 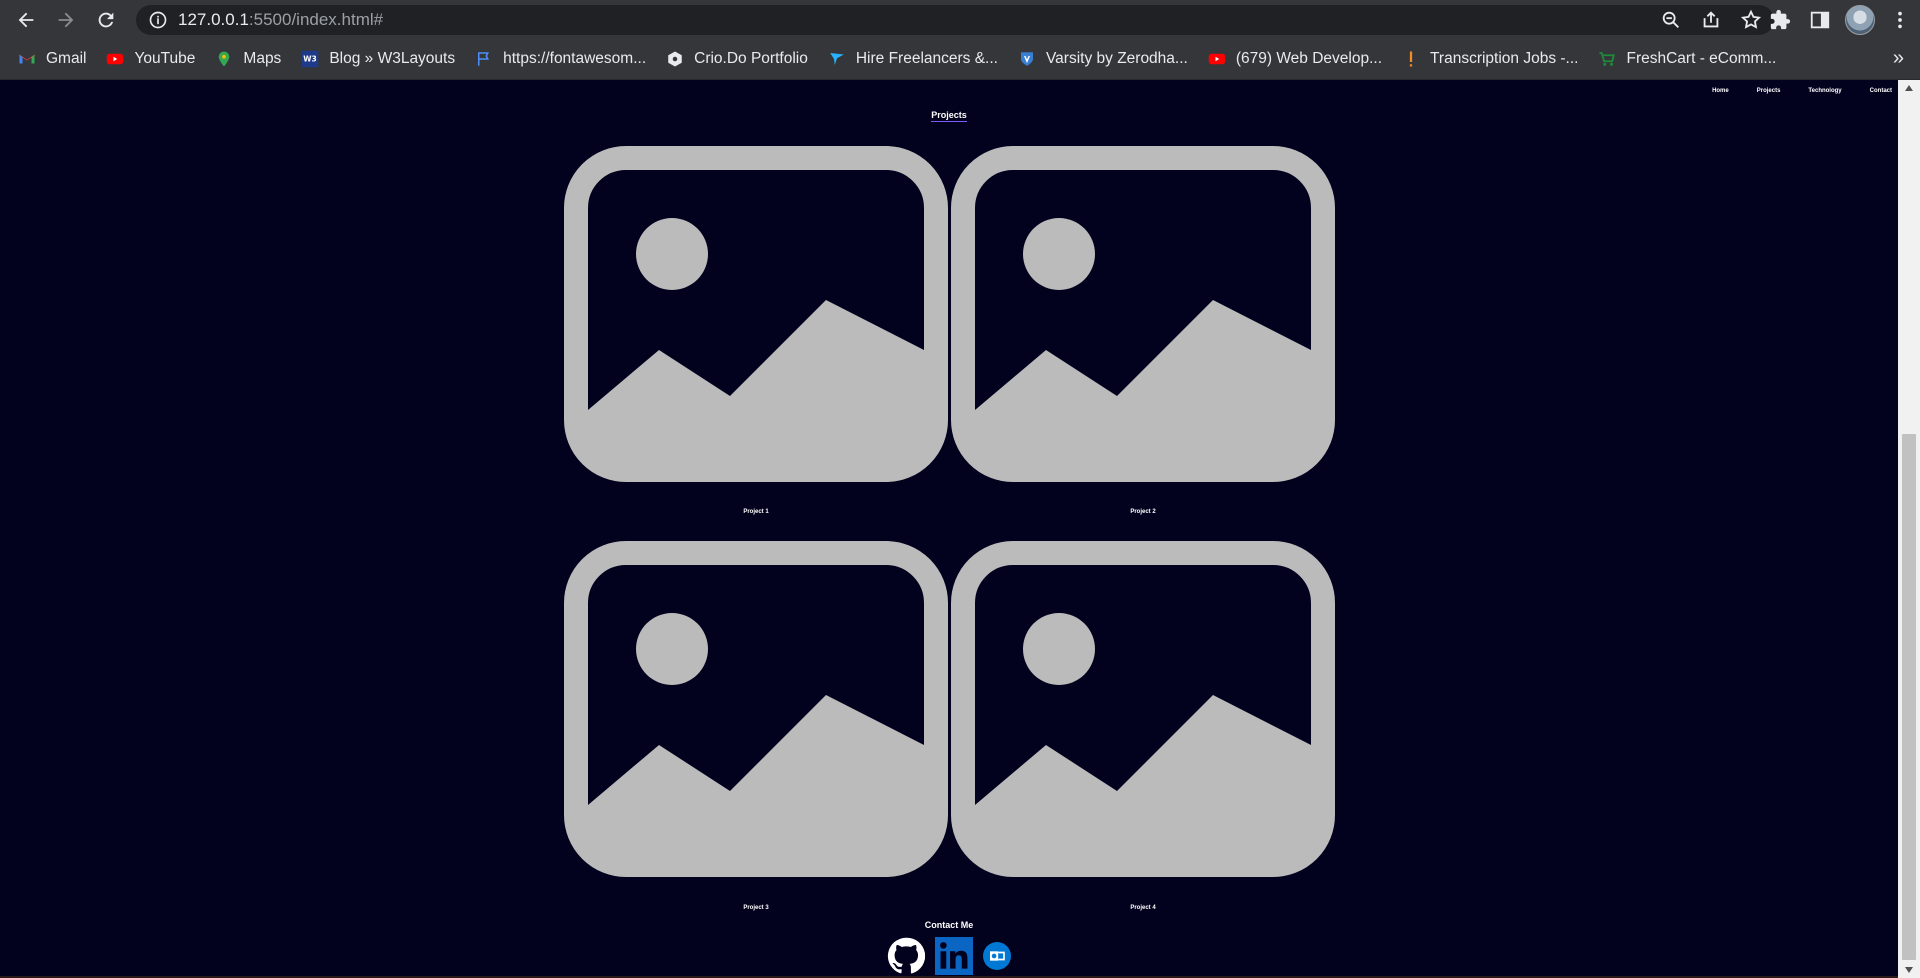 I want to click on bookmark-youtube: YouTube, so click(x=151, y=59).